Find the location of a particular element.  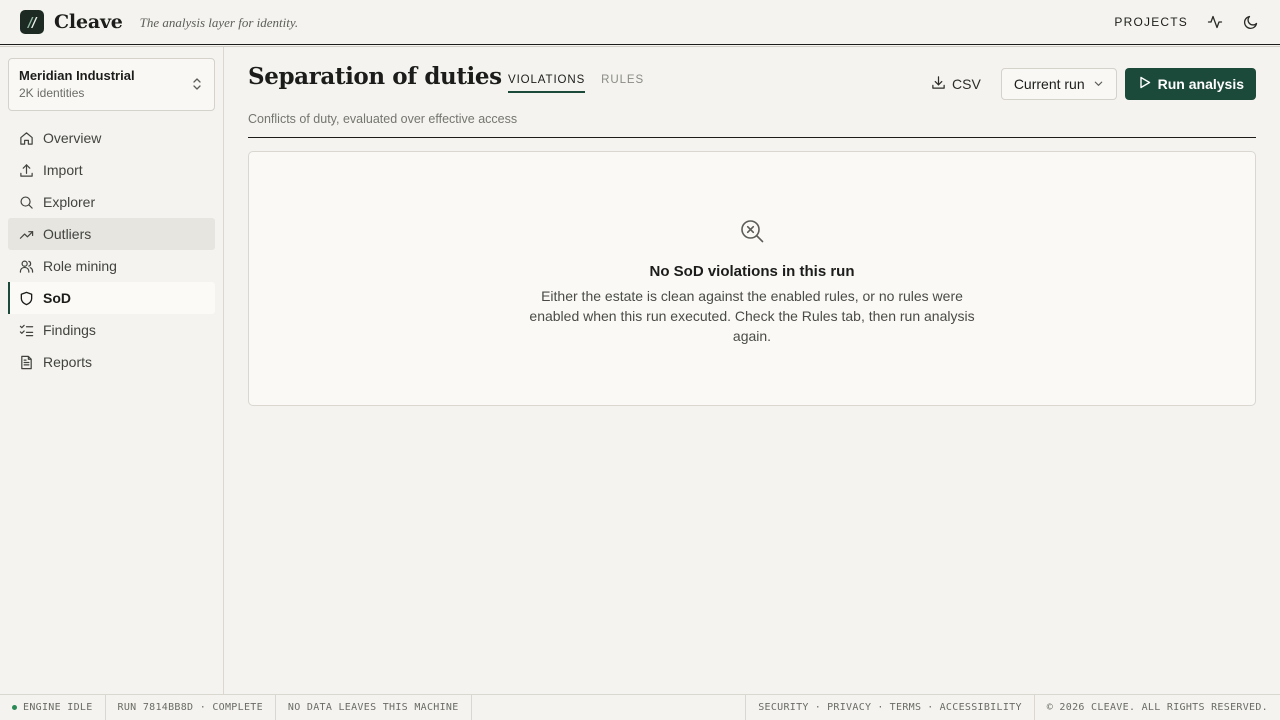

sidebar-item-reports: Reports is located at coordinates (111, 362).